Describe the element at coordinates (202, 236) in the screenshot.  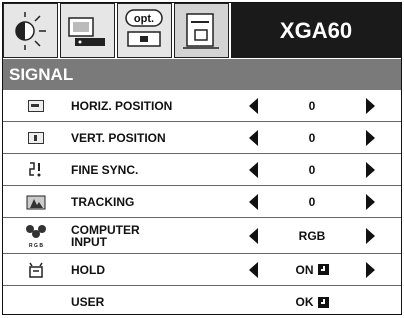
I see `row-computer-input: R G B COMPUTER INPUT RGB` at that location.